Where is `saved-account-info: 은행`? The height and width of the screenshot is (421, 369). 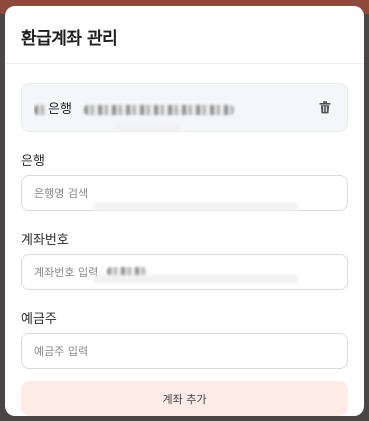
saved-account-info: 은행 is located at coordinates (175, 107).